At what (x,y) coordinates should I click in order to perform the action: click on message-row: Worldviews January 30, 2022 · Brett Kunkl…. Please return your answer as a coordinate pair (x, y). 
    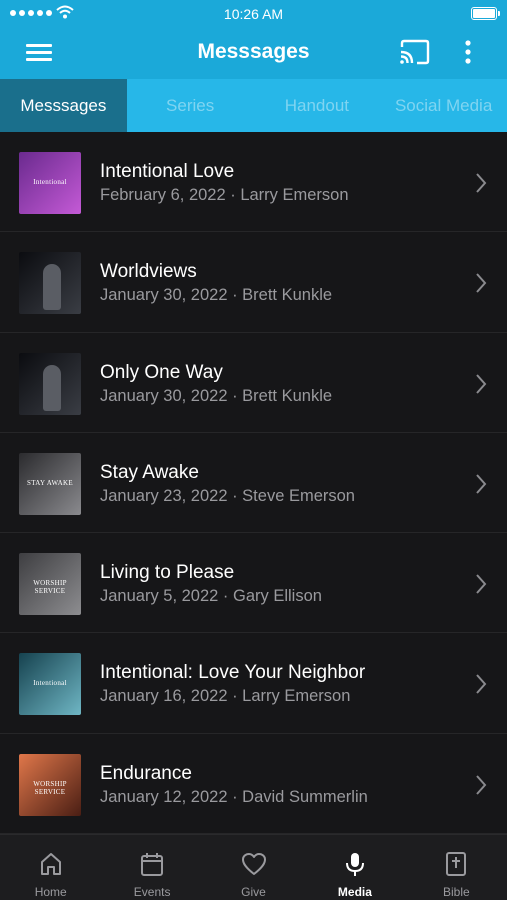
    Looking at the image, I should click on (253, 282).